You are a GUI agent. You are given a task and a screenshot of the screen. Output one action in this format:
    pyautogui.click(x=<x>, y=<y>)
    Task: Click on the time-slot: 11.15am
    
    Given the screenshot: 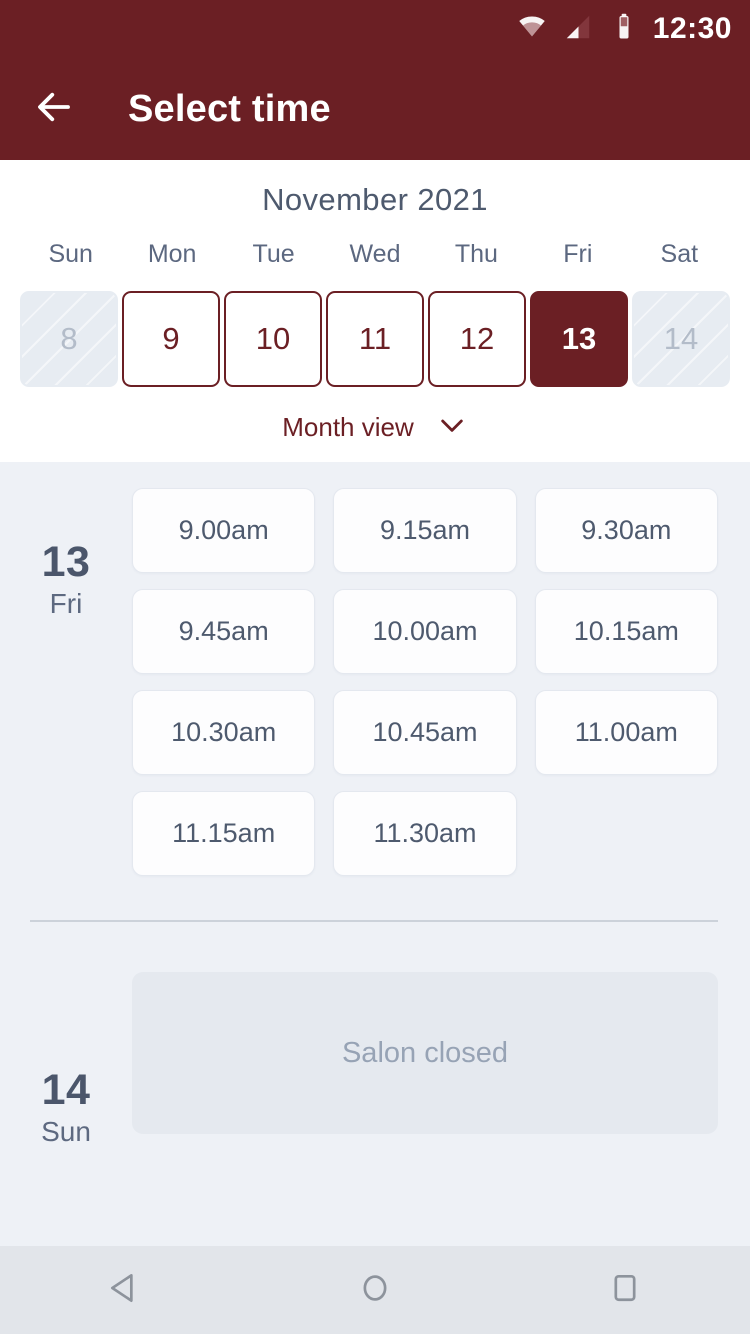 What is the action you would take?
    pyautogui.click(x=224, y=833)
    